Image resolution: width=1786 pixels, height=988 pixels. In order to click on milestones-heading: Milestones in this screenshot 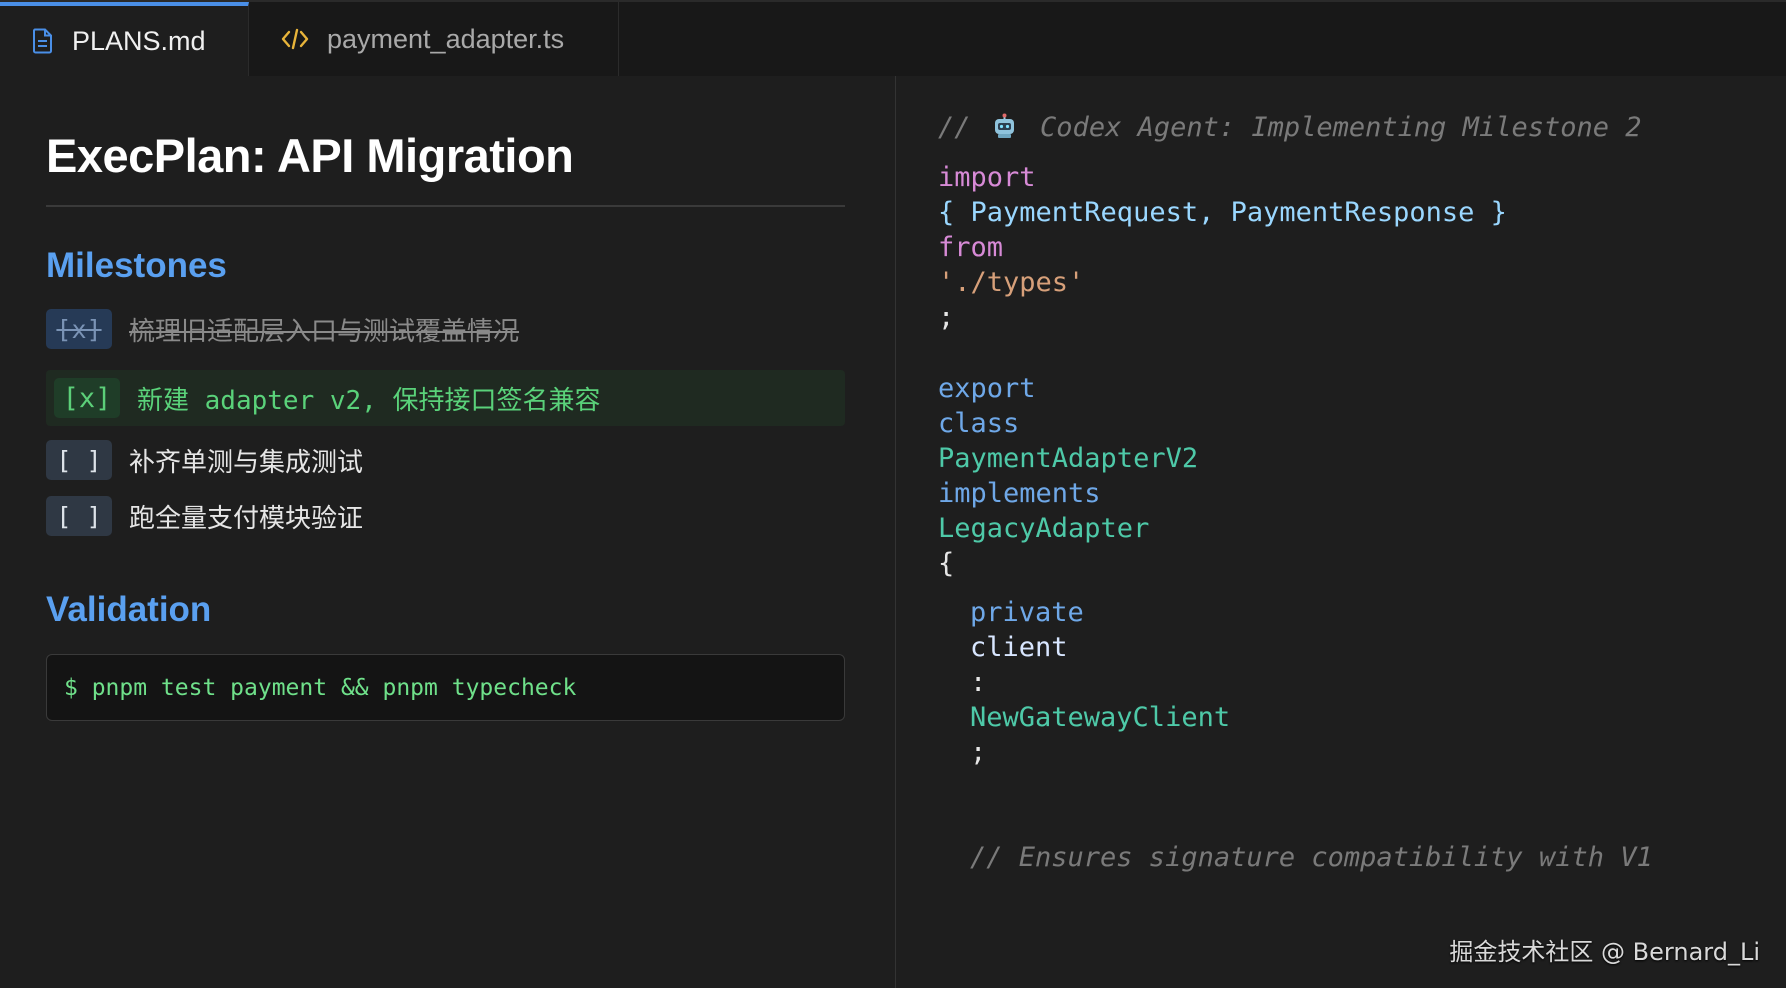, I will do `click(136, 265)`.